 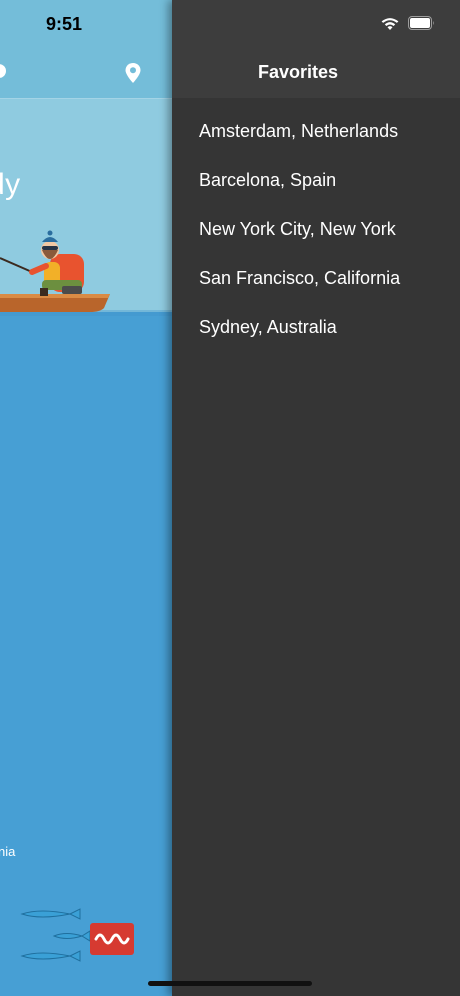 I want to click on home-indicator, so click(x=230, y=983).